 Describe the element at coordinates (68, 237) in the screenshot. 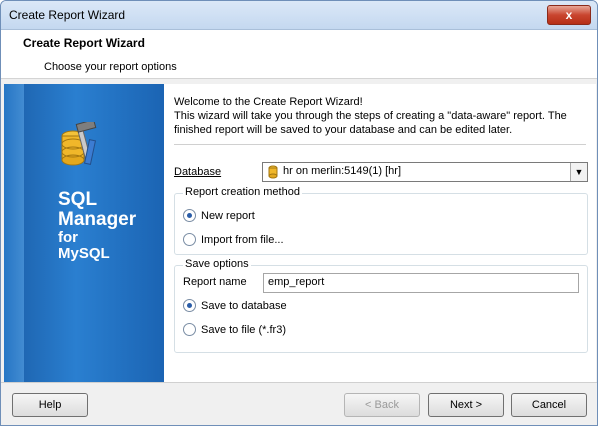

I see `product-line-3: for` at that location.